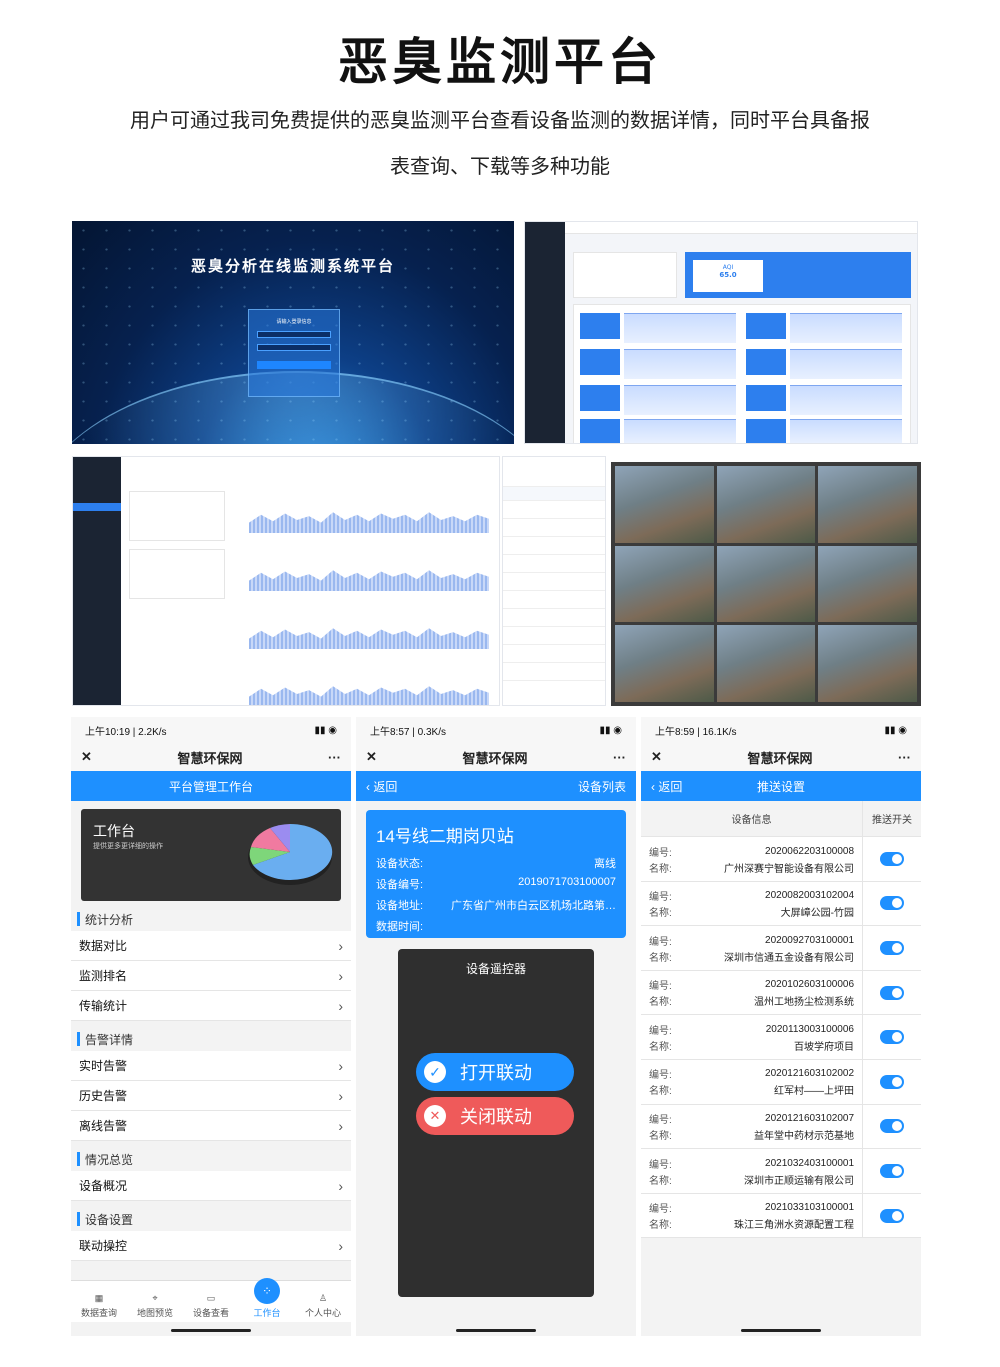  Describe the element at coordinates (211, 855) in the screenshot. I see `workbench-card: 工作台 提供更多更详细的操作` at that location.